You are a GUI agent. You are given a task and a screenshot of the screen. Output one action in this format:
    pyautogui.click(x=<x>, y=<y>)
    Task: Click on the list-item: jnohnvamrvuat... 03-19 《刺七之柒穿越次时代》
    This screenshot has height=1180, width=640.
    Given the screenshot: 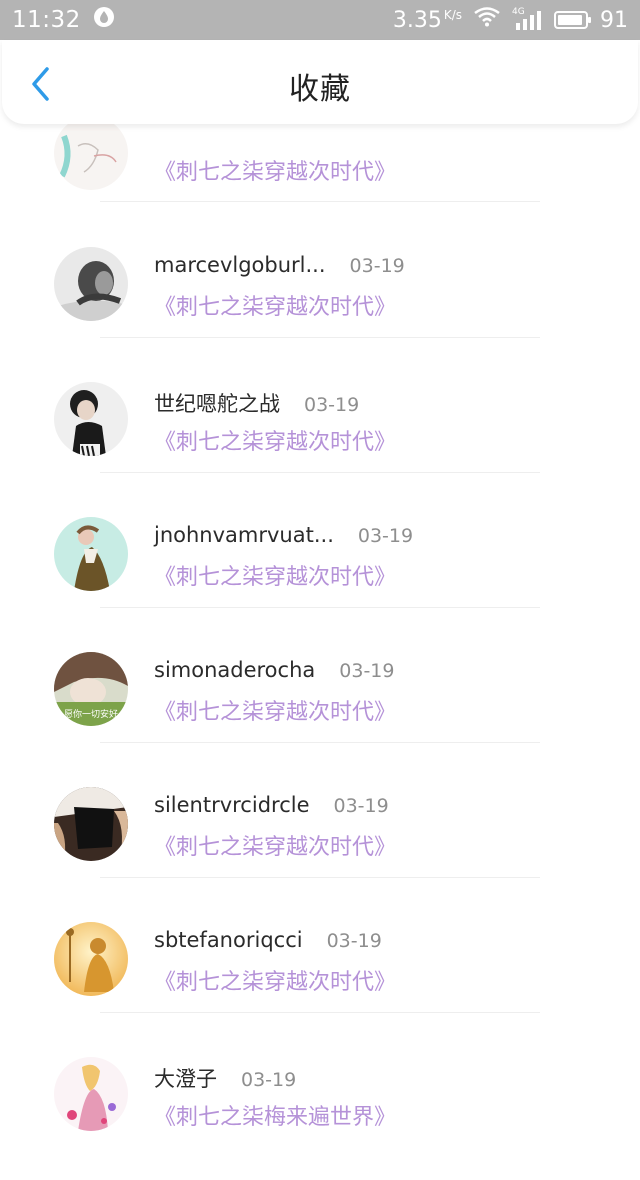 What is the action you would take?
    pyautogui.click(x=320, y=572)
    